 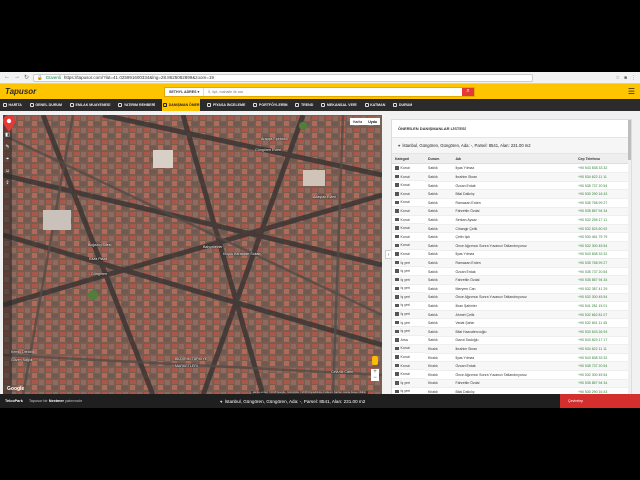 What do you see at coordinates (375, 360) in the screenshot?
I see `street-view-pegman-icon` at bounding box center [375, 360].